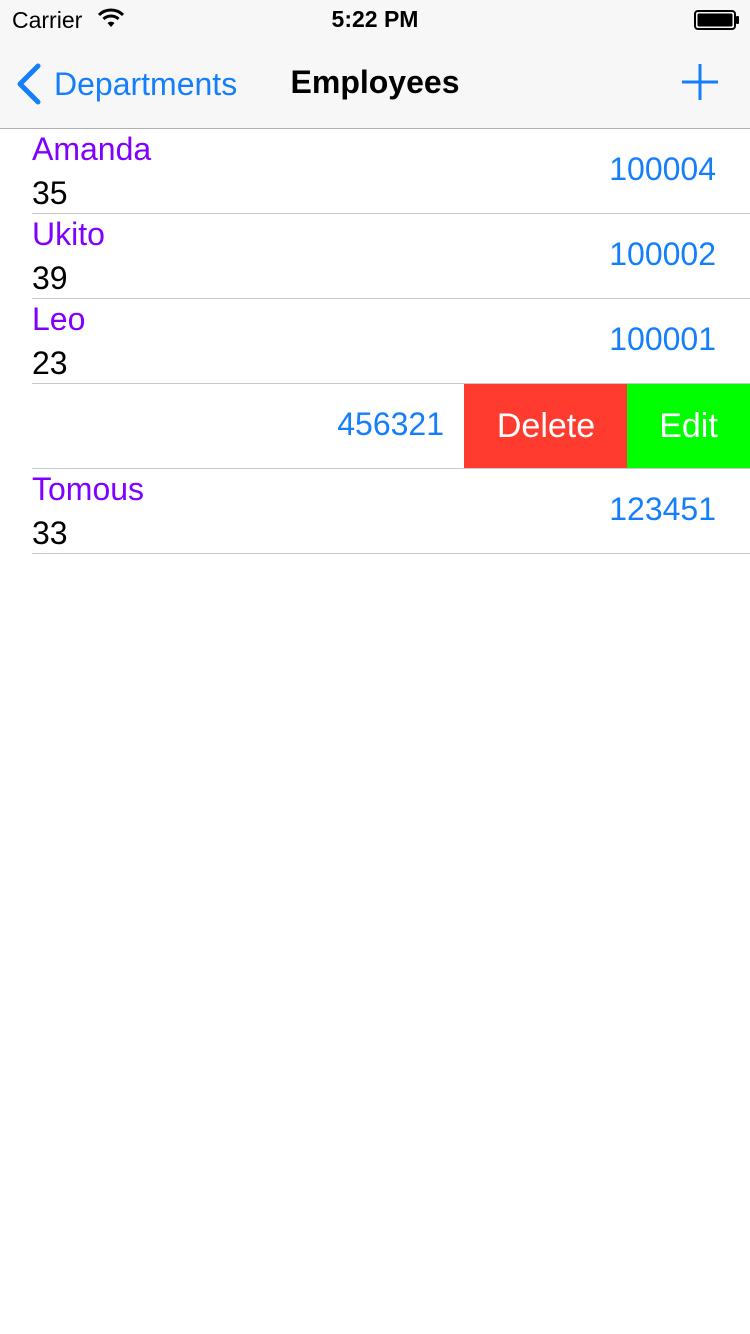  What do you see at coordinates (68, 234) in the screenshot?
I see `employee-name: Ukito` at bounding box center [68, 234].